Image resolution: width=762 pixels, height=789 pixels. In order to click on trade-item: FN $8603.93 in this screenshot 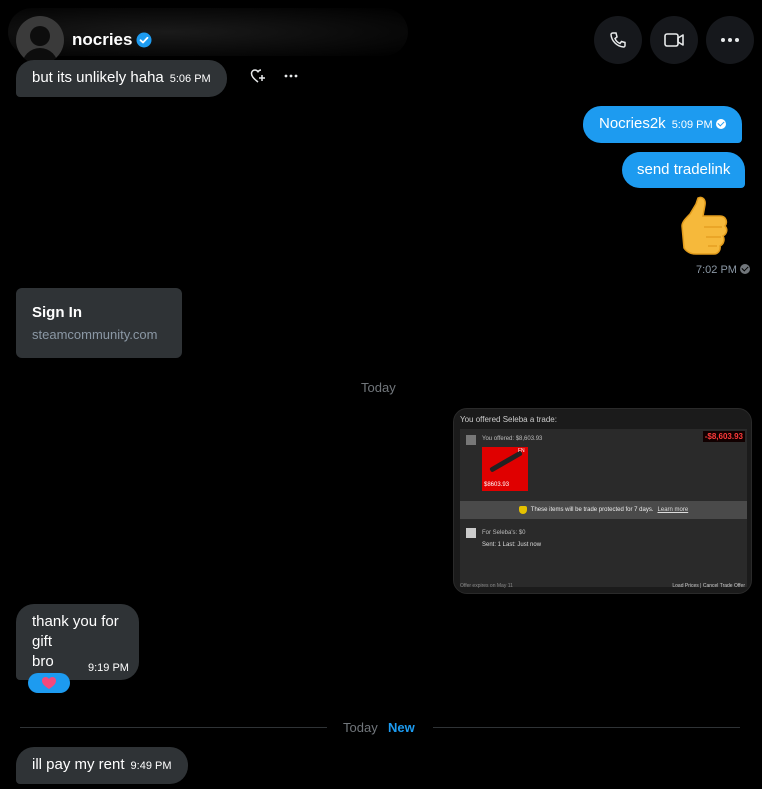, I will do `click(505, 469)`.